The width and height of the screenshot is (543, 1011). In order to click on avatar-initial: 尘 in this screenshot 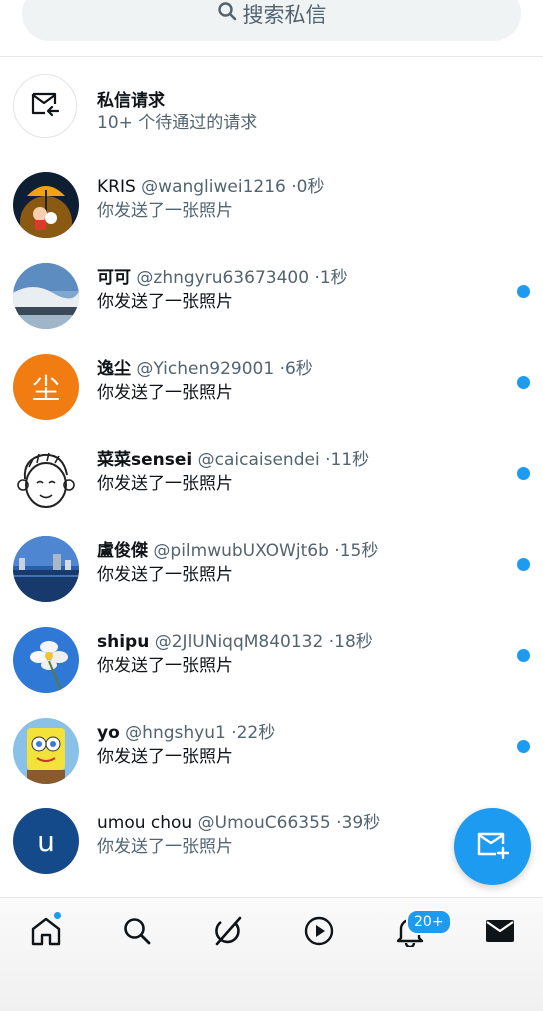, I will do `click(45, 388)`.